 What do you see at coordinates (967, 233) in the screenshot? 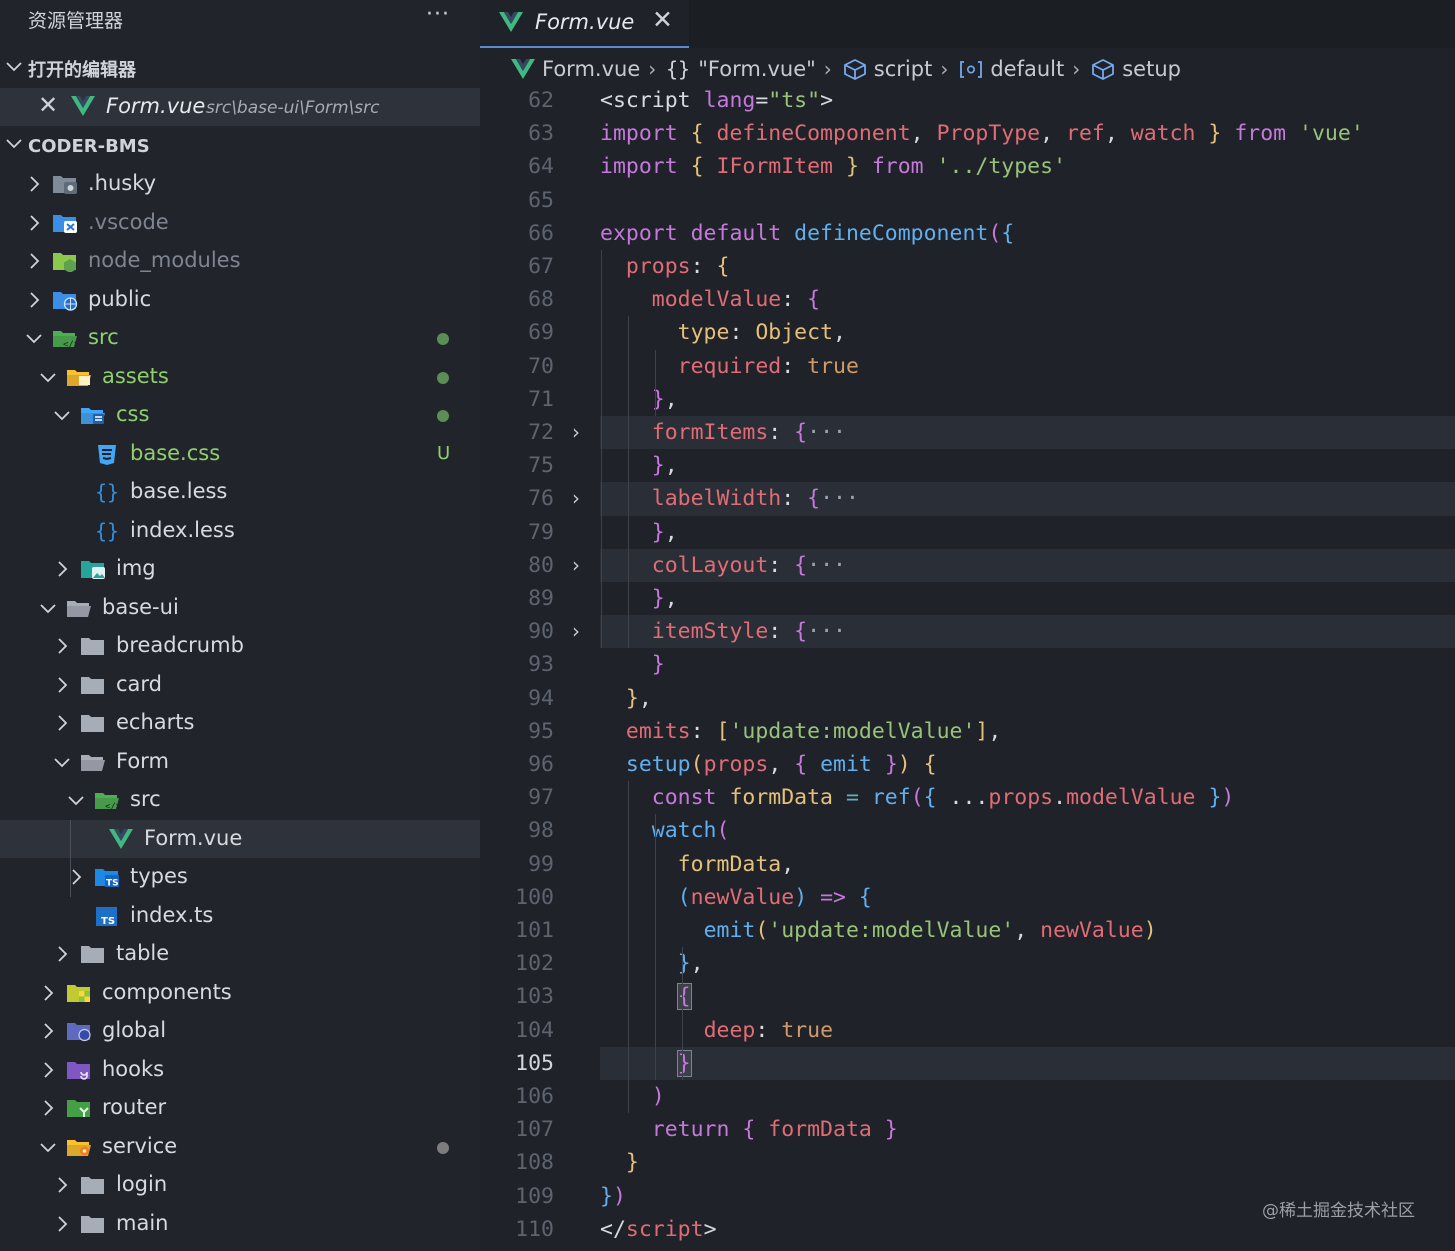
I see `code-line: 66 export default defineComponent({` at bounding box center [967, 233].